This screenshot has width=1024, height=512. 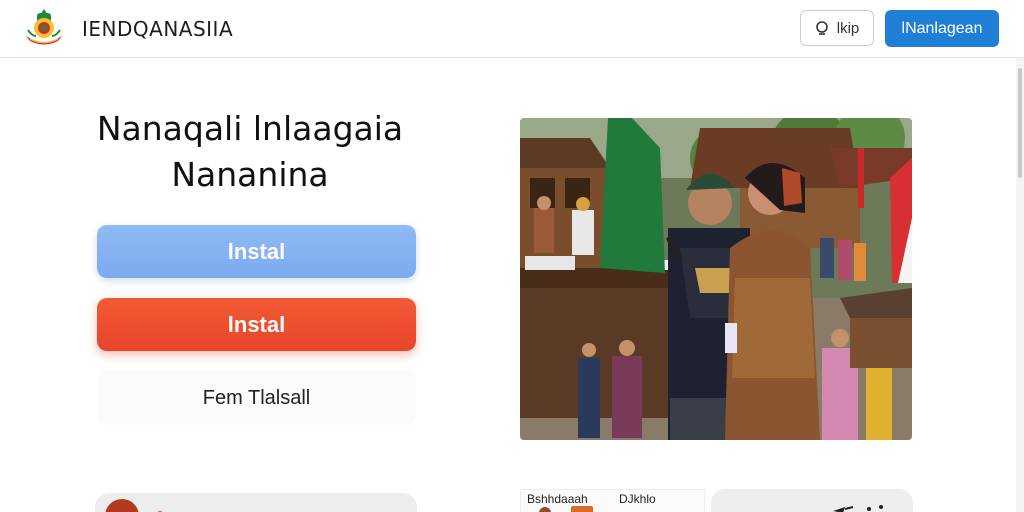 What do you see at coordinates (157, 29) in the screenshot?
I see `brand-name: IENDQANASIIA` at bounding box center [157, 29].